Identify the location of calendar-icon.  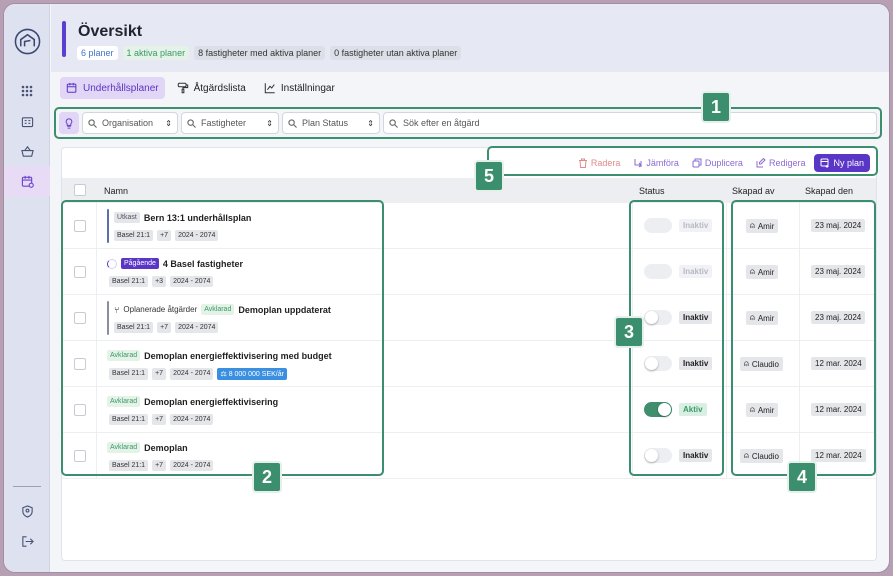
(71, 87).